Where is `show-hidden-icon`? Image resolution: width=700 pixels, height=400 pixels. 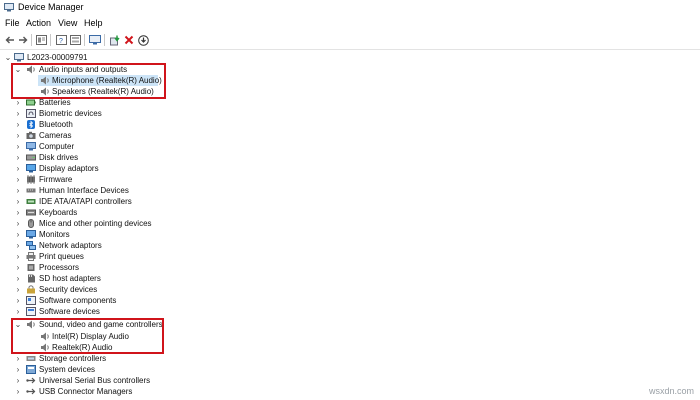 show-hidden-icon is located at coordinates (75, 40).